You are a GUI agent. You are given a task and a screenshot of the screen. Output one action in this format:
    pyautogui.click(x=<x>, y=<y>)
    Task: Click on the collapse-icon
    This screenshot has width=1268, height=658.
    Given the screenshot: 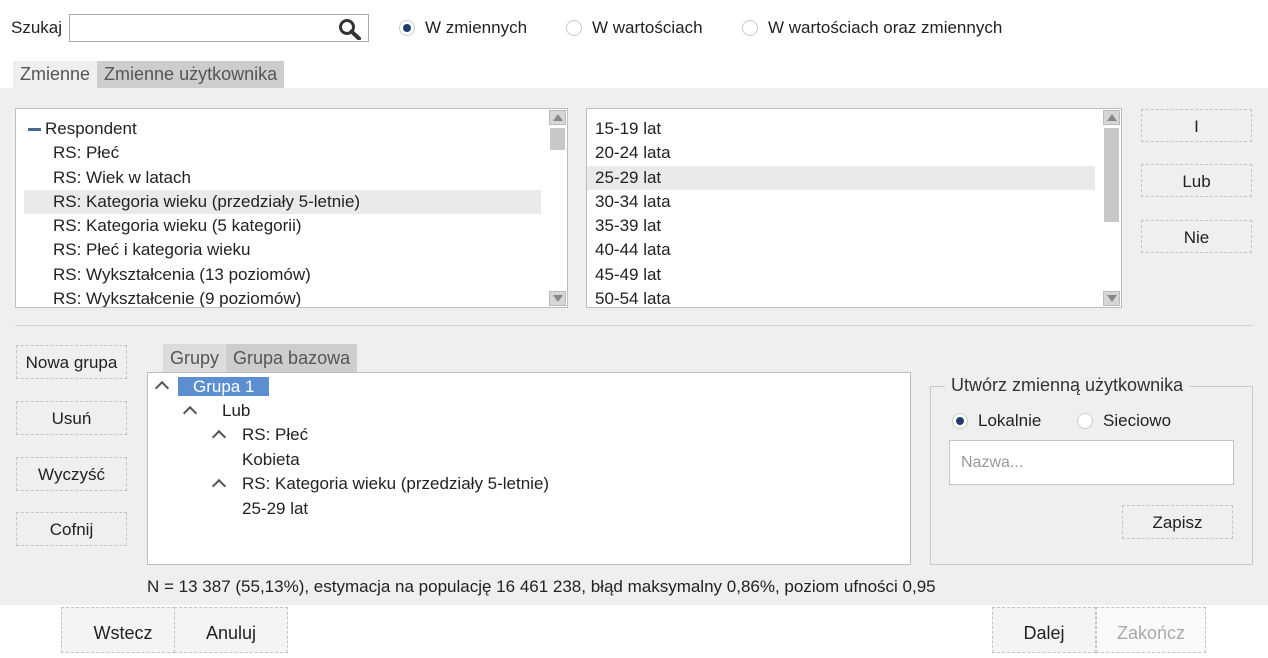 What is the action you would take?
    pyautogui.click(x=34, y=129)
    